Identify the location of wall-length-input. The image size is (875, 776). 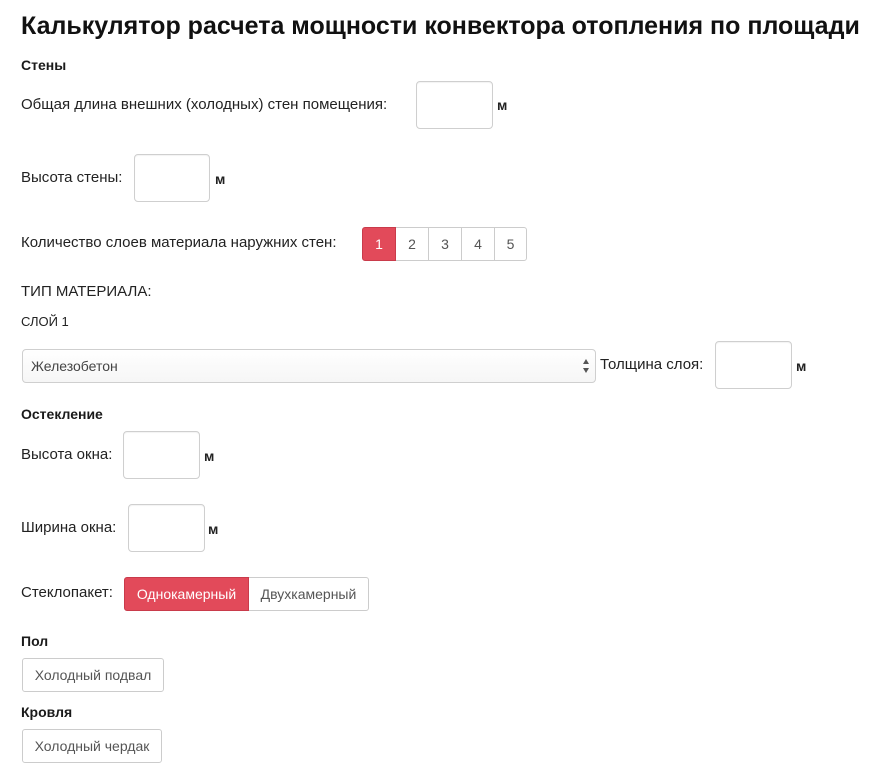
(454, 105).